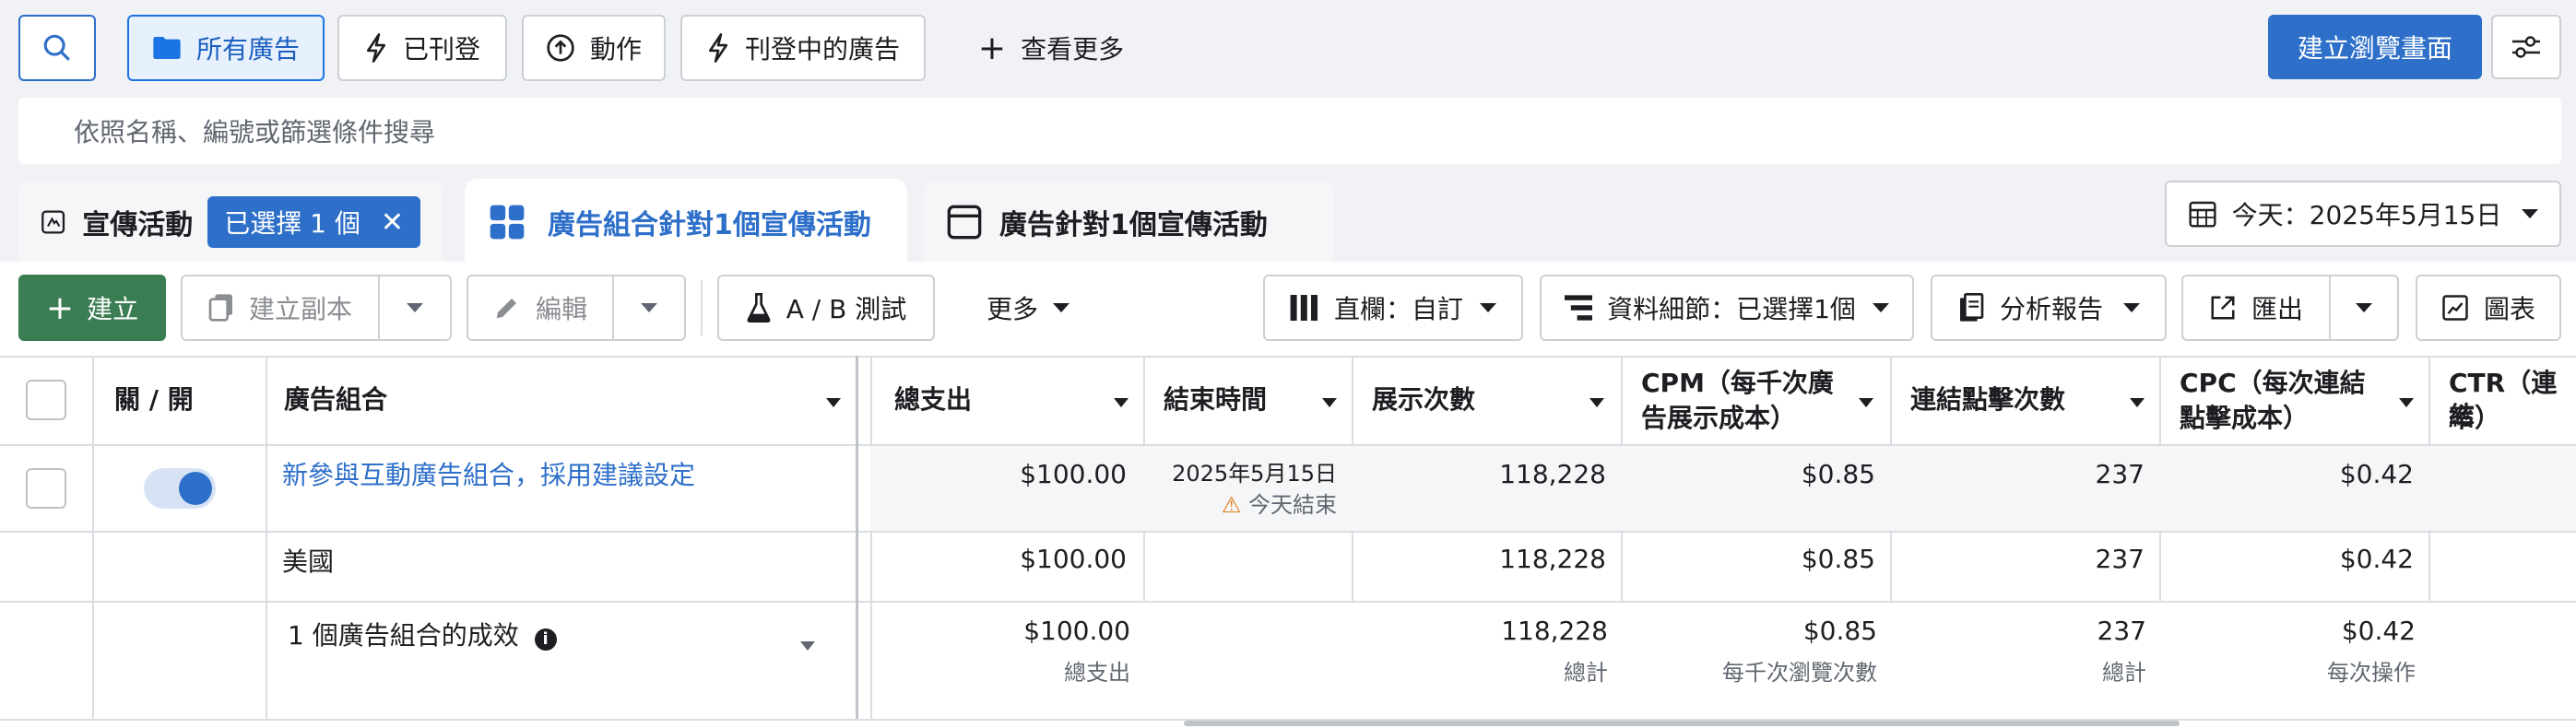  I want to click on breakdown-label: 資料細節：已選擇1個, so click(1731, 309).